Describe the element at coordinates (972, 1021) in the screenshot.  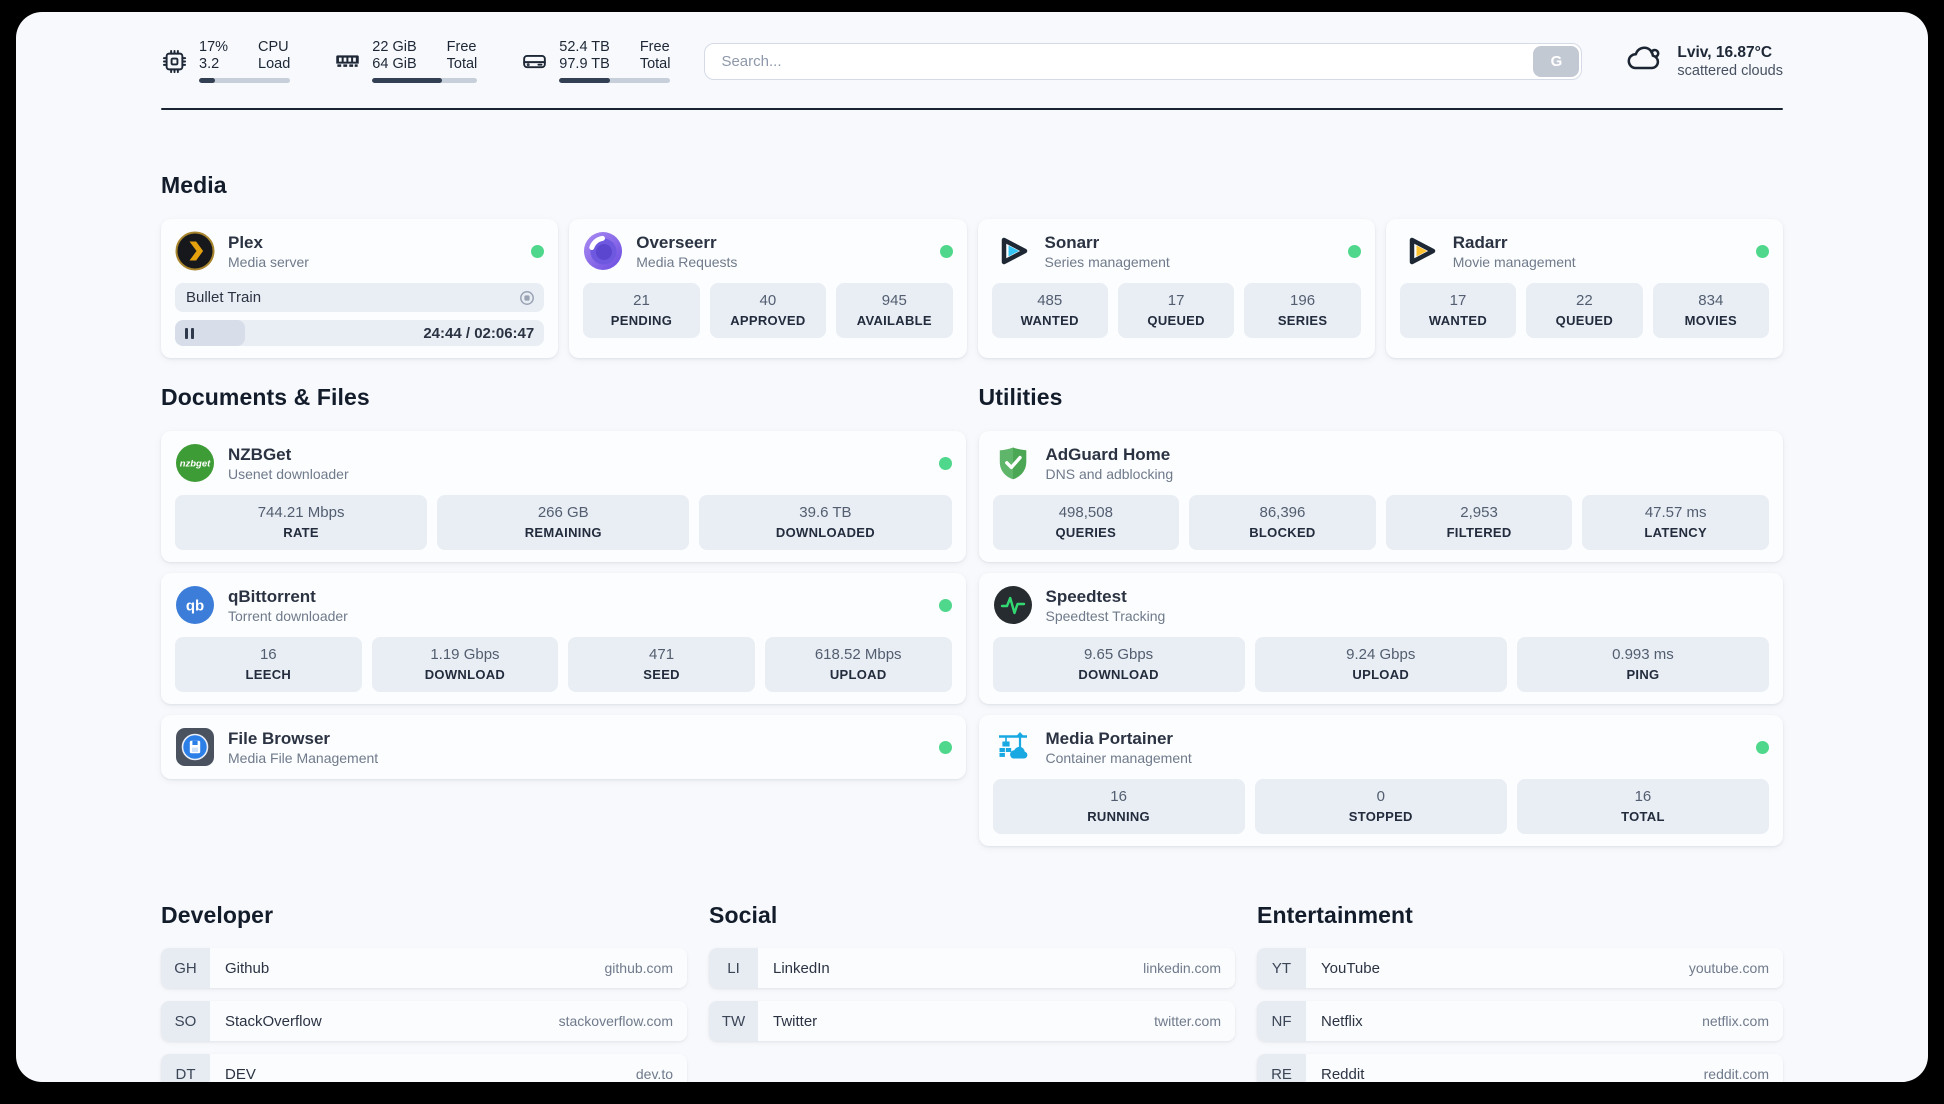
I see `bookmark-twitter: TW Twitter twitter.com` at that location.